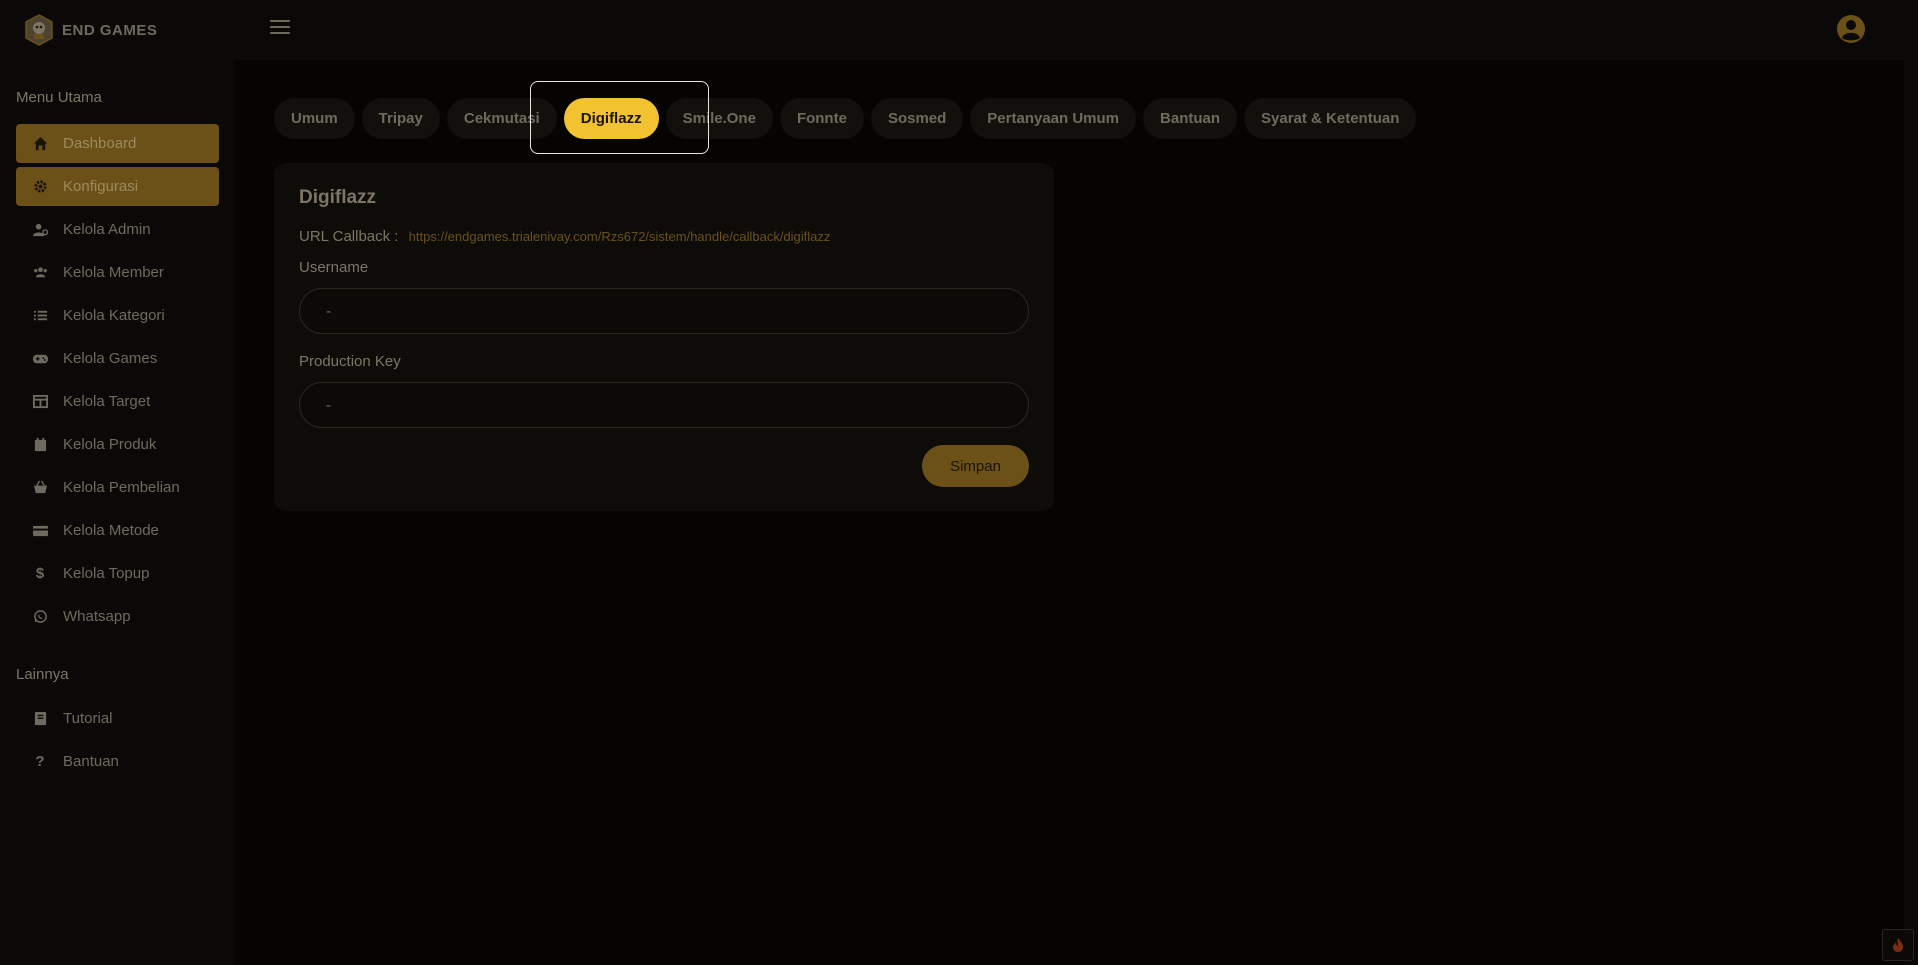 This screenshot has width=1918, height=965. I want to click on tab-digiflazz: Digiflazz, so click(611, 118).